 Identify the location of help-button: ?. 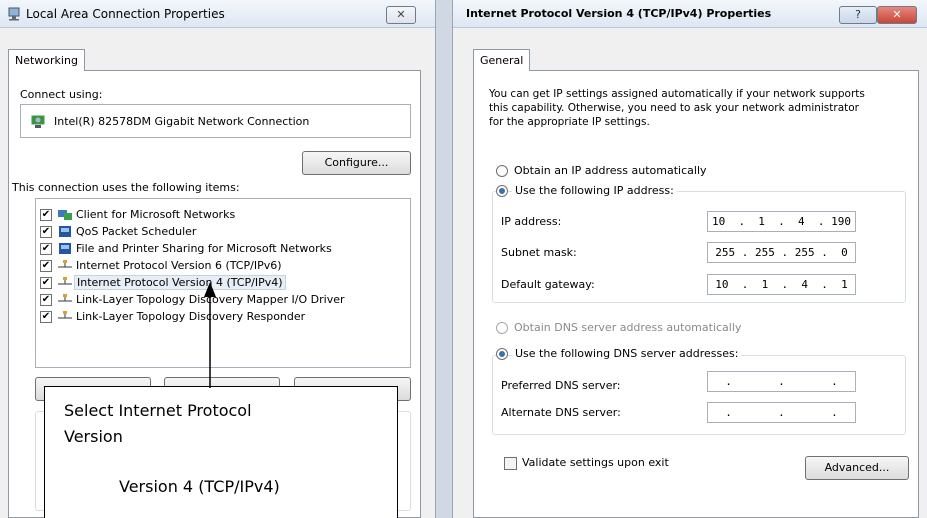
(858, 15).